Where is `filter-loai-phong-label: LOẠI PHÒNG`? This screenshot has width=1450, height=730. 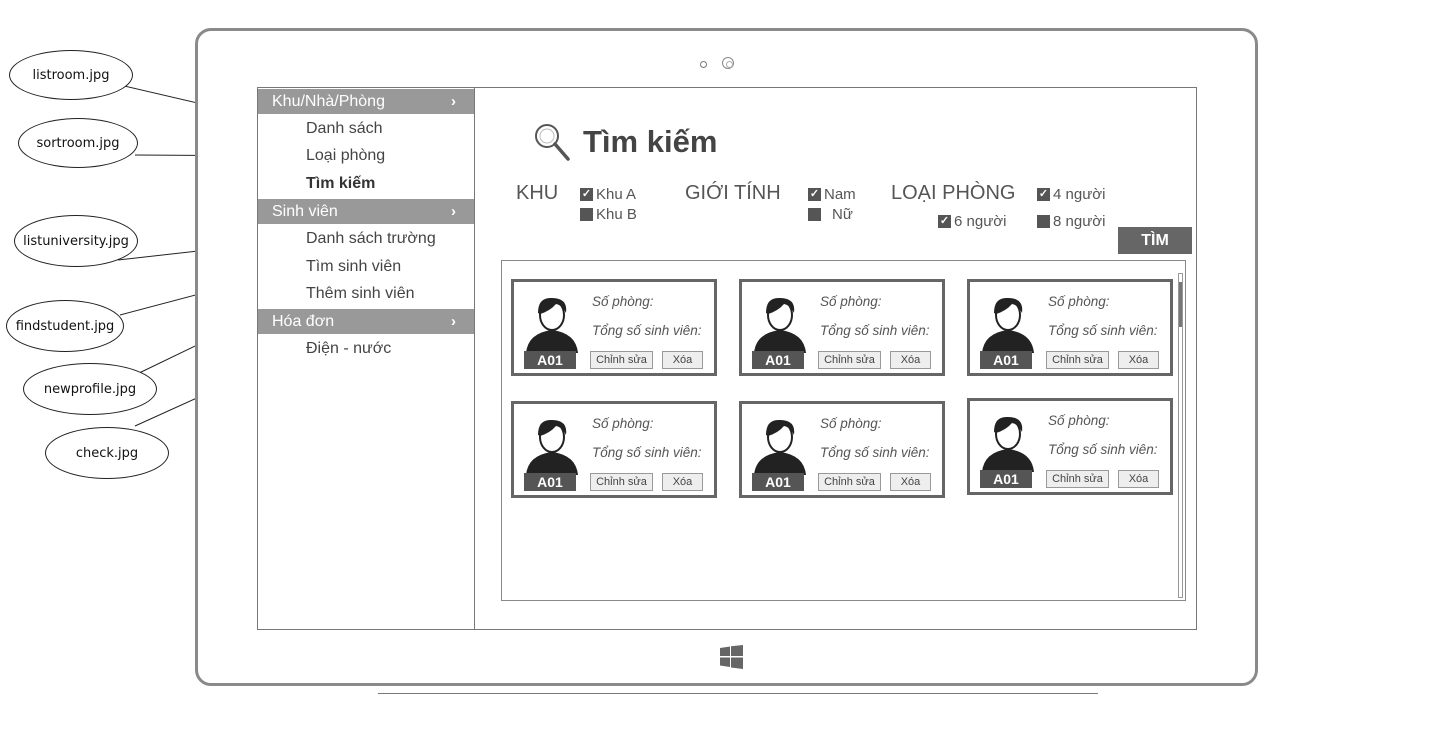
filter-loai-phong-label: LOẠI PHÒNG is located at coordinates (953, 193).